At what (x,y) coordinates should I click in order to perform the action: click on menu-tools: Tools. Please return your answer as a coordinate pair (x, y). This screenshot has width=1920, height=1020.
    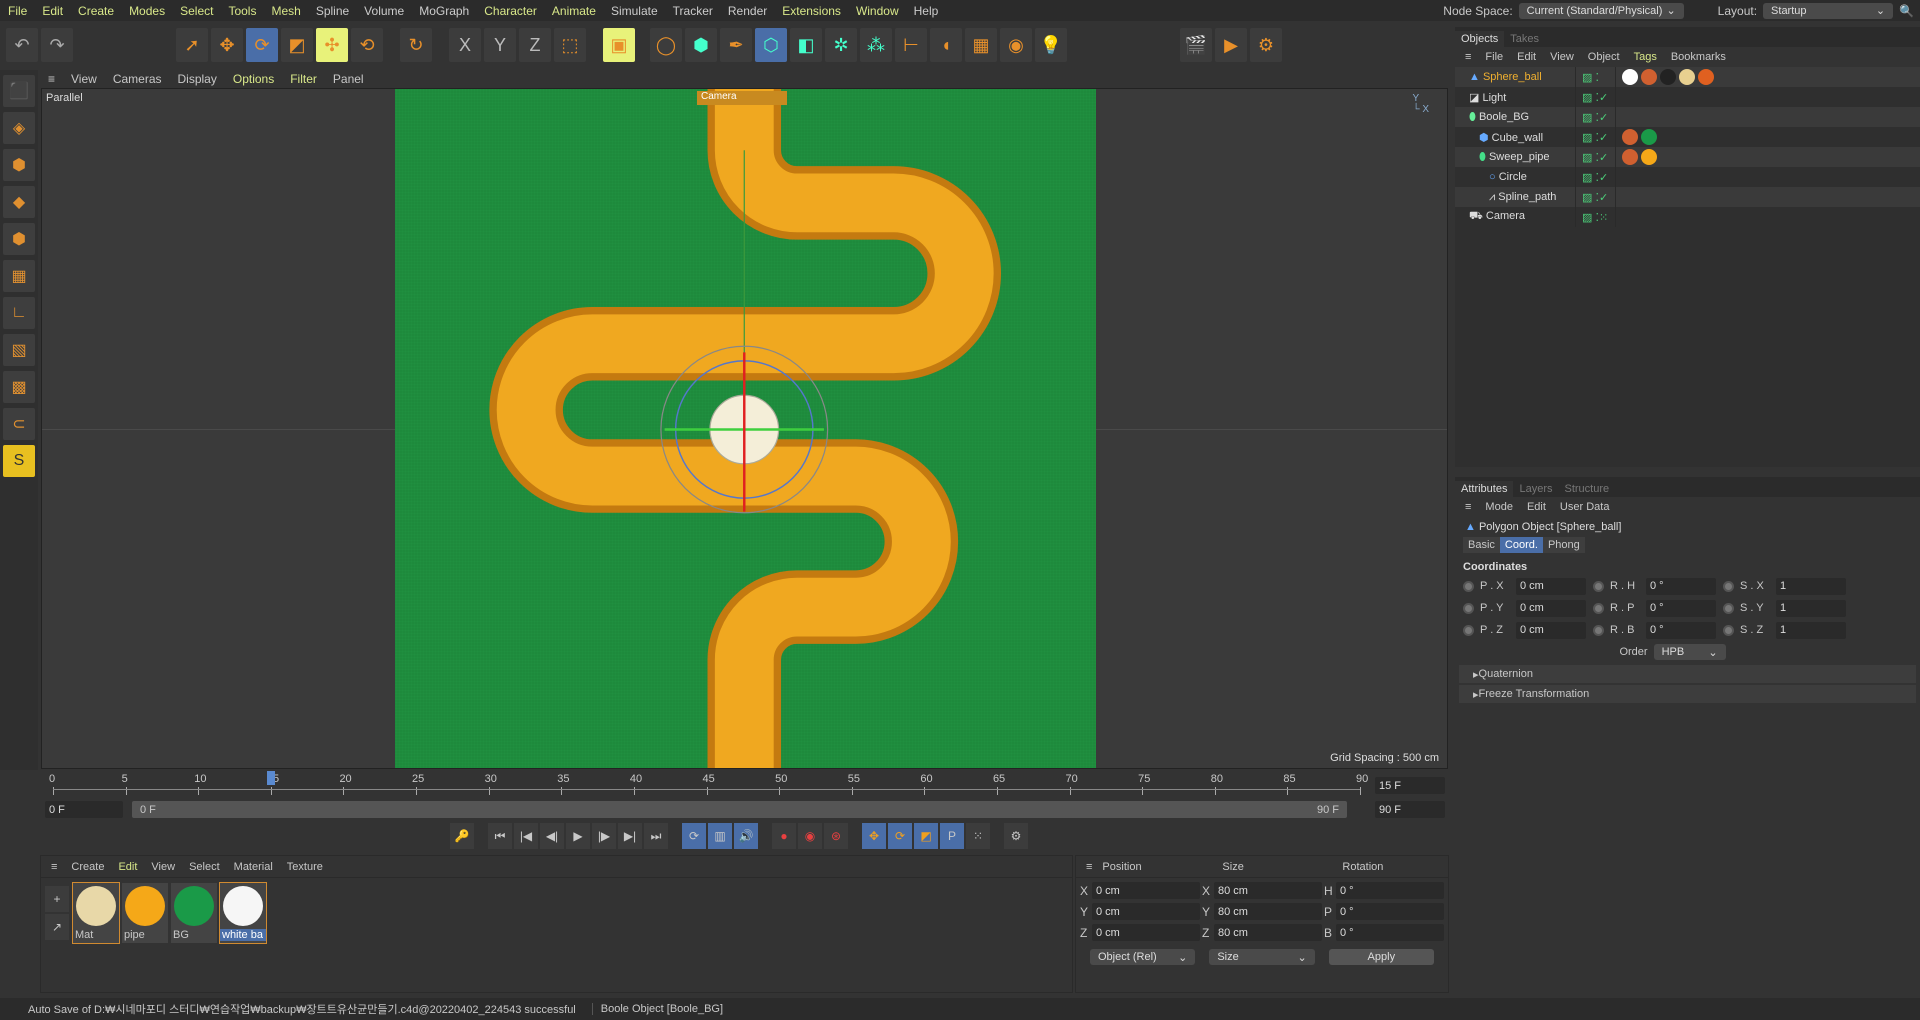
    Looking at the image, I should click on (242, 11).